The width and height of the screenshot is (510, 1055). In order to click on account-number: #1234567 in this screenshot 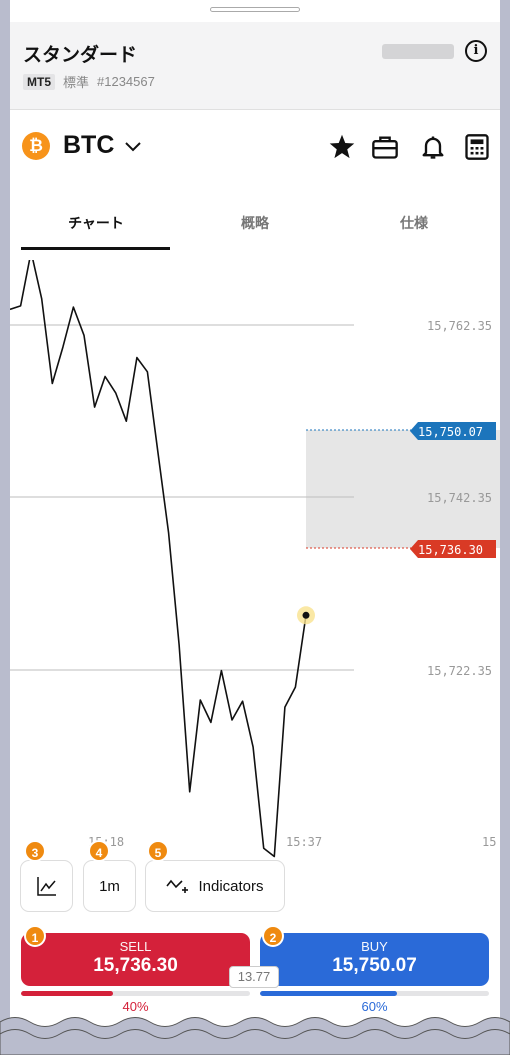, I will do `click(126, 81)`.